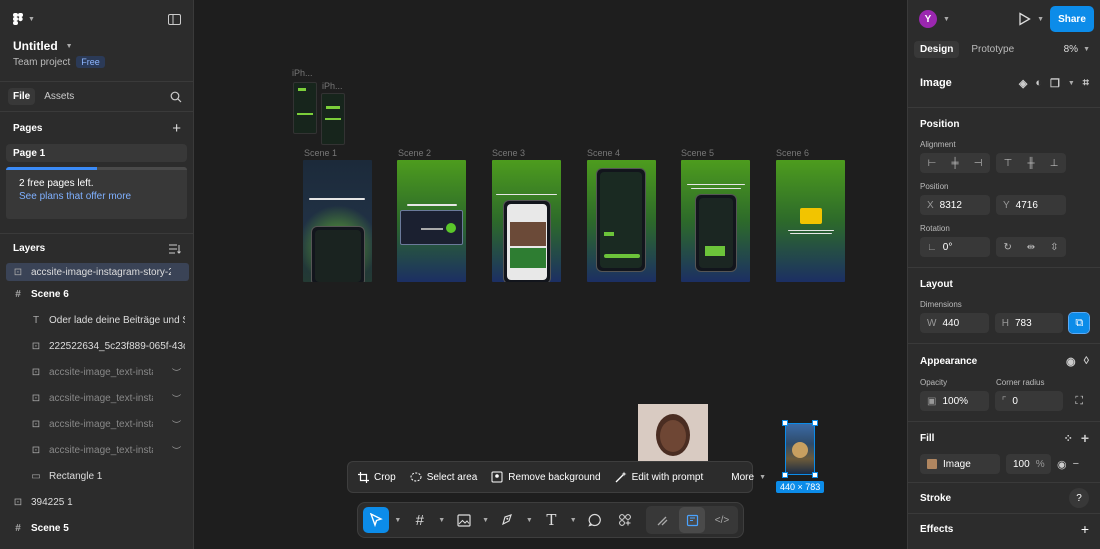  Describe the element at coordinates (573, 520) in the screenshot. I see `text-tool-dropdown: ▼` at that location.